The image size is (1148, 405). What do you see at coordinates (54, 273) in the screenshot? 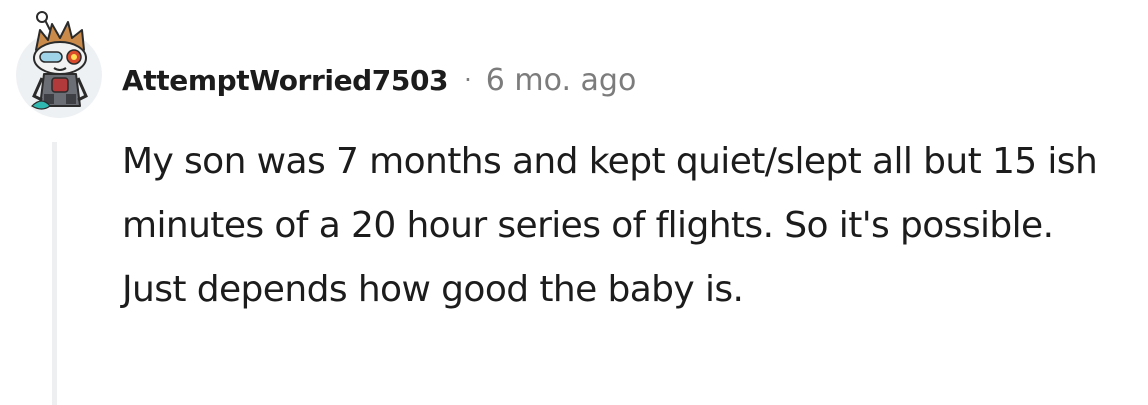
I see `thread-collapse-line` at bounding box center [54, 273].